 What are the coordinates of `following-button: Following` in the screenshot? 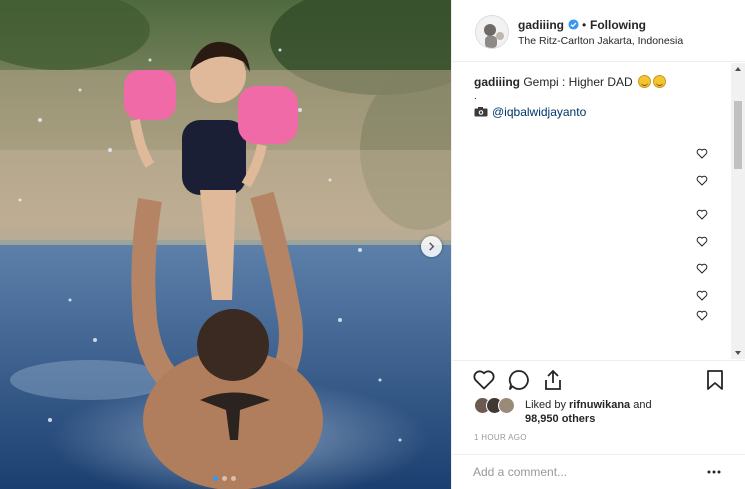 It's located at (618, 25).